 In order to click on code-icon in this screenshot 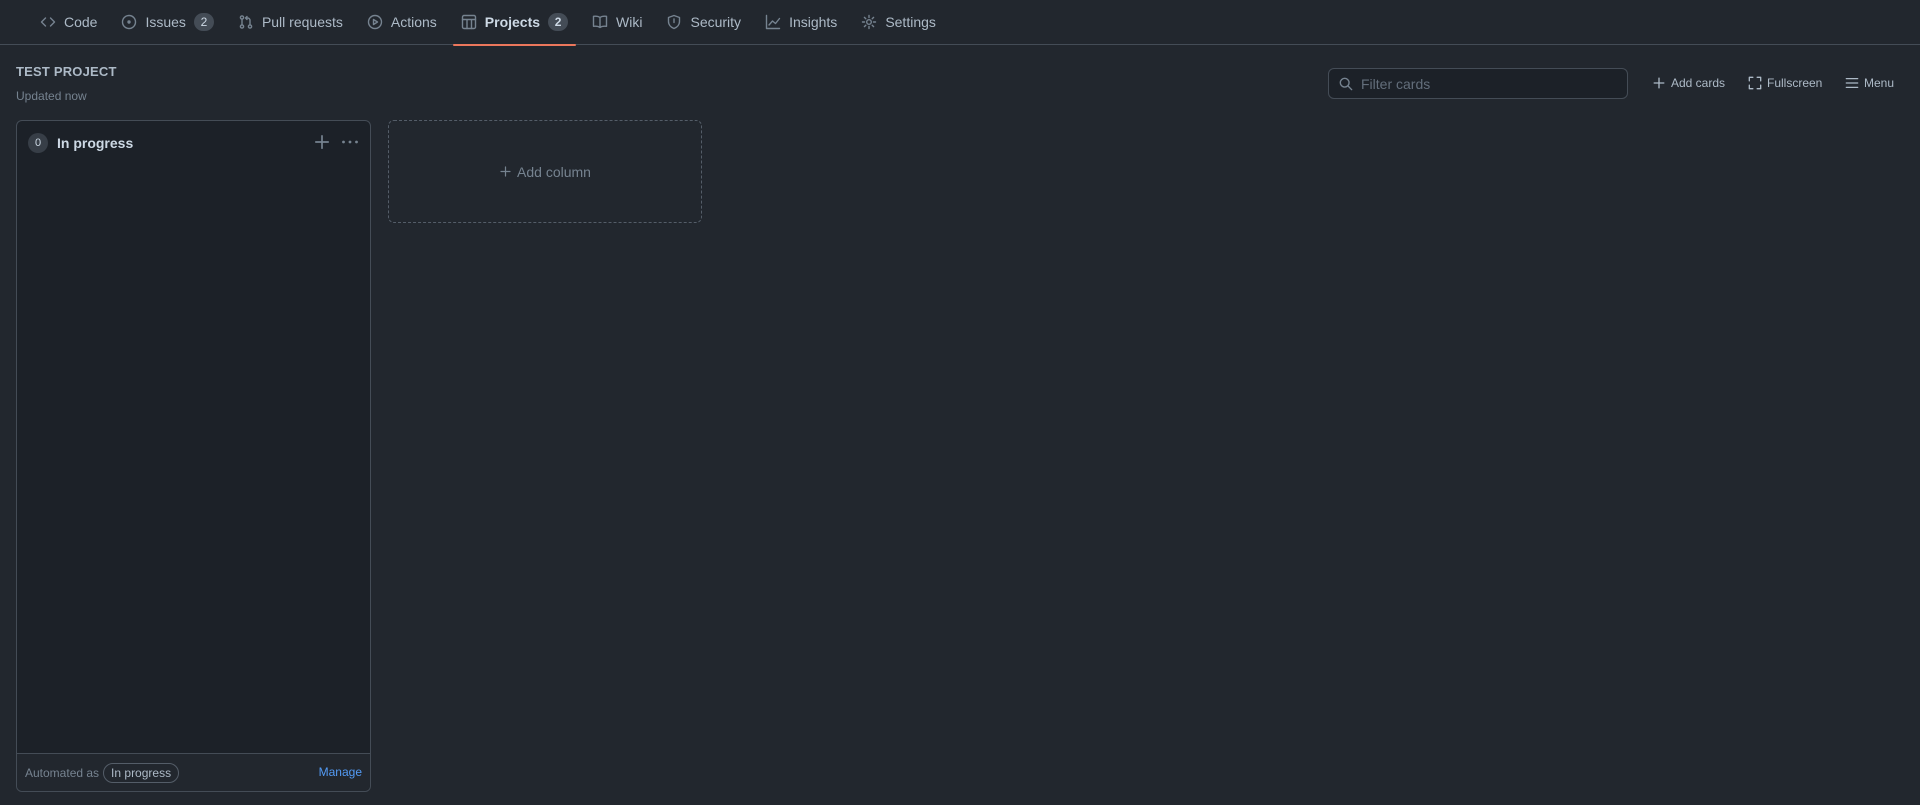, I will do `click(48, 22)`.